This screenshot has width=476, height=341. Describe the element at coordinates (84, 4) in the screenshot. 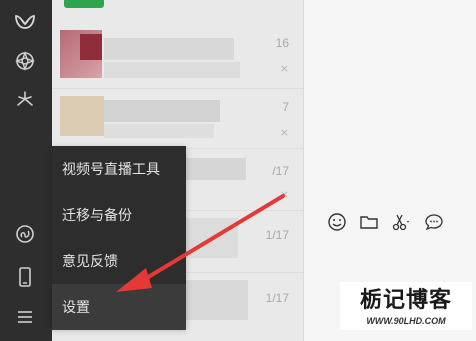

I see `new-chat-button` at that location.